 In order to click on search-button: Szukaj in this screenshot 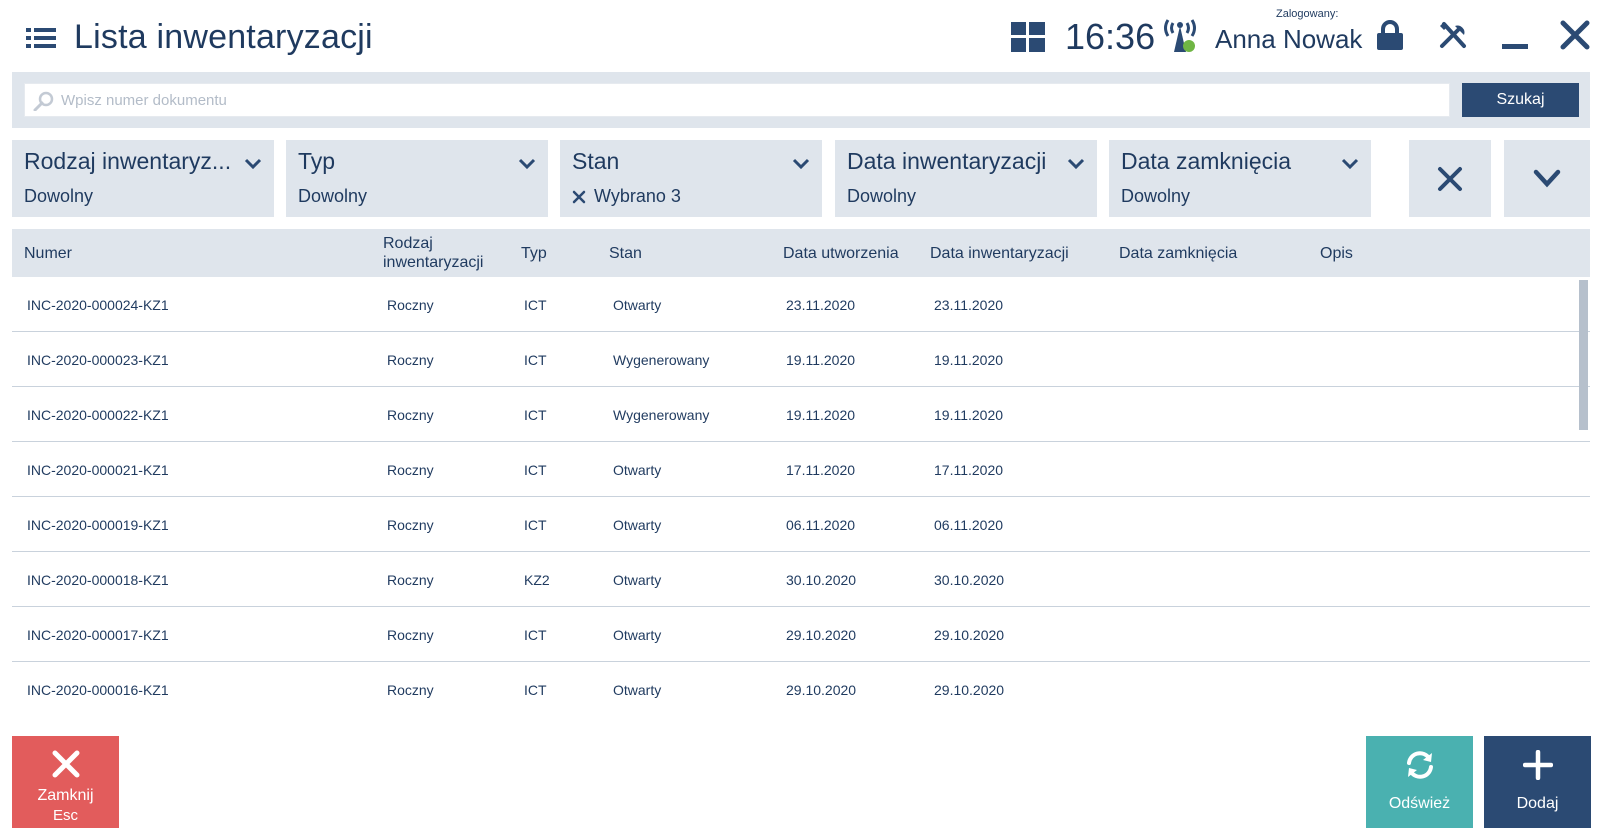, I will do `click(1520, 100)`.